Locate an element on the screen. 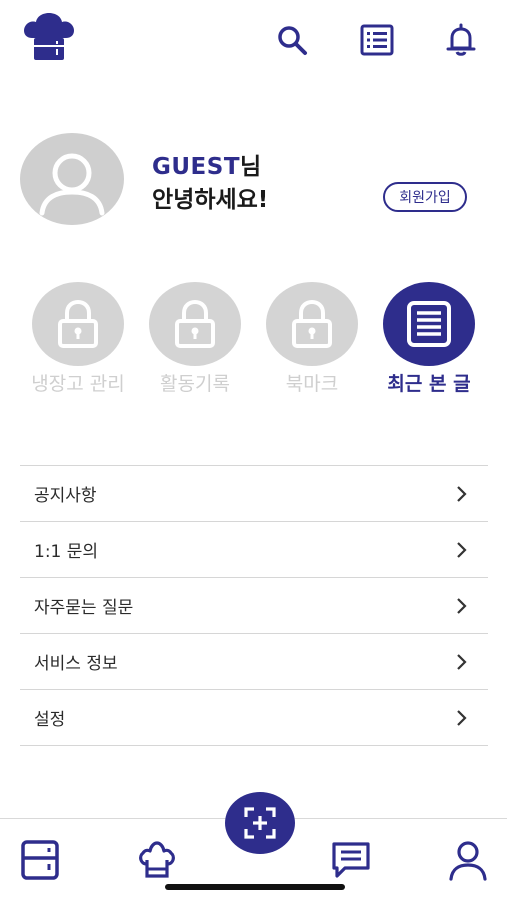  quick-action-label: 활동기록 is located at coordinates (195, 384).